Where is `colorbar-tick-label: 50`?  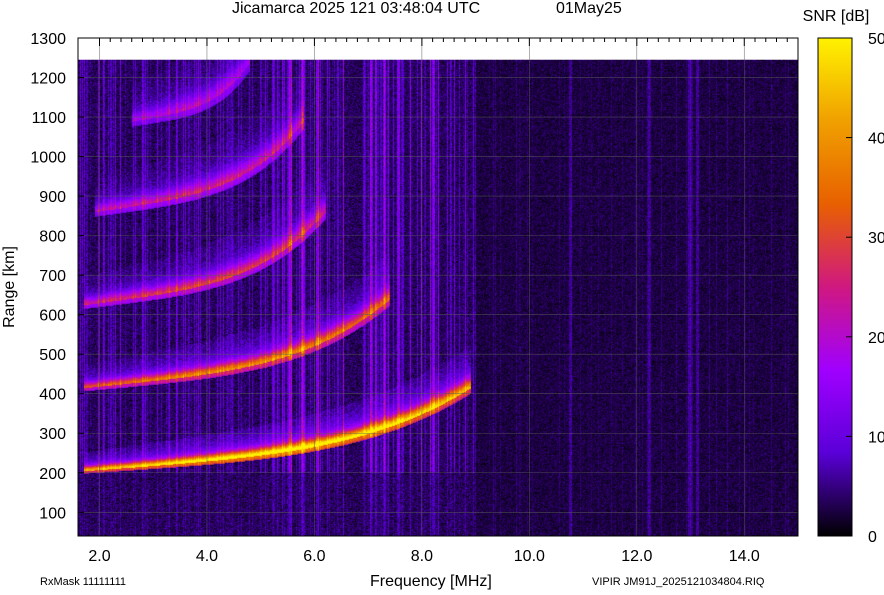 colorbar-tick-label: 50 is located at coordinates (876, 39).